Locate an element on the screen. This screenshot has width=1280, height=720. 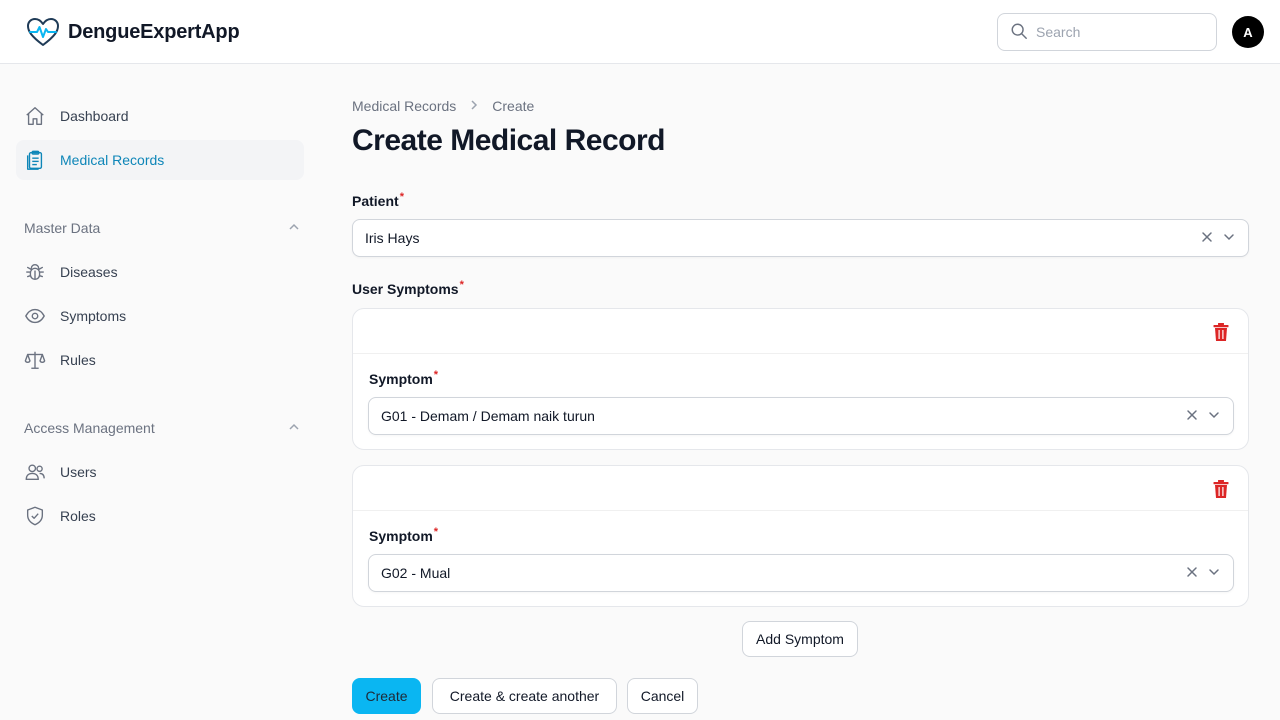
sidebar-item-label: Roles is located at coordinates (78, 516).